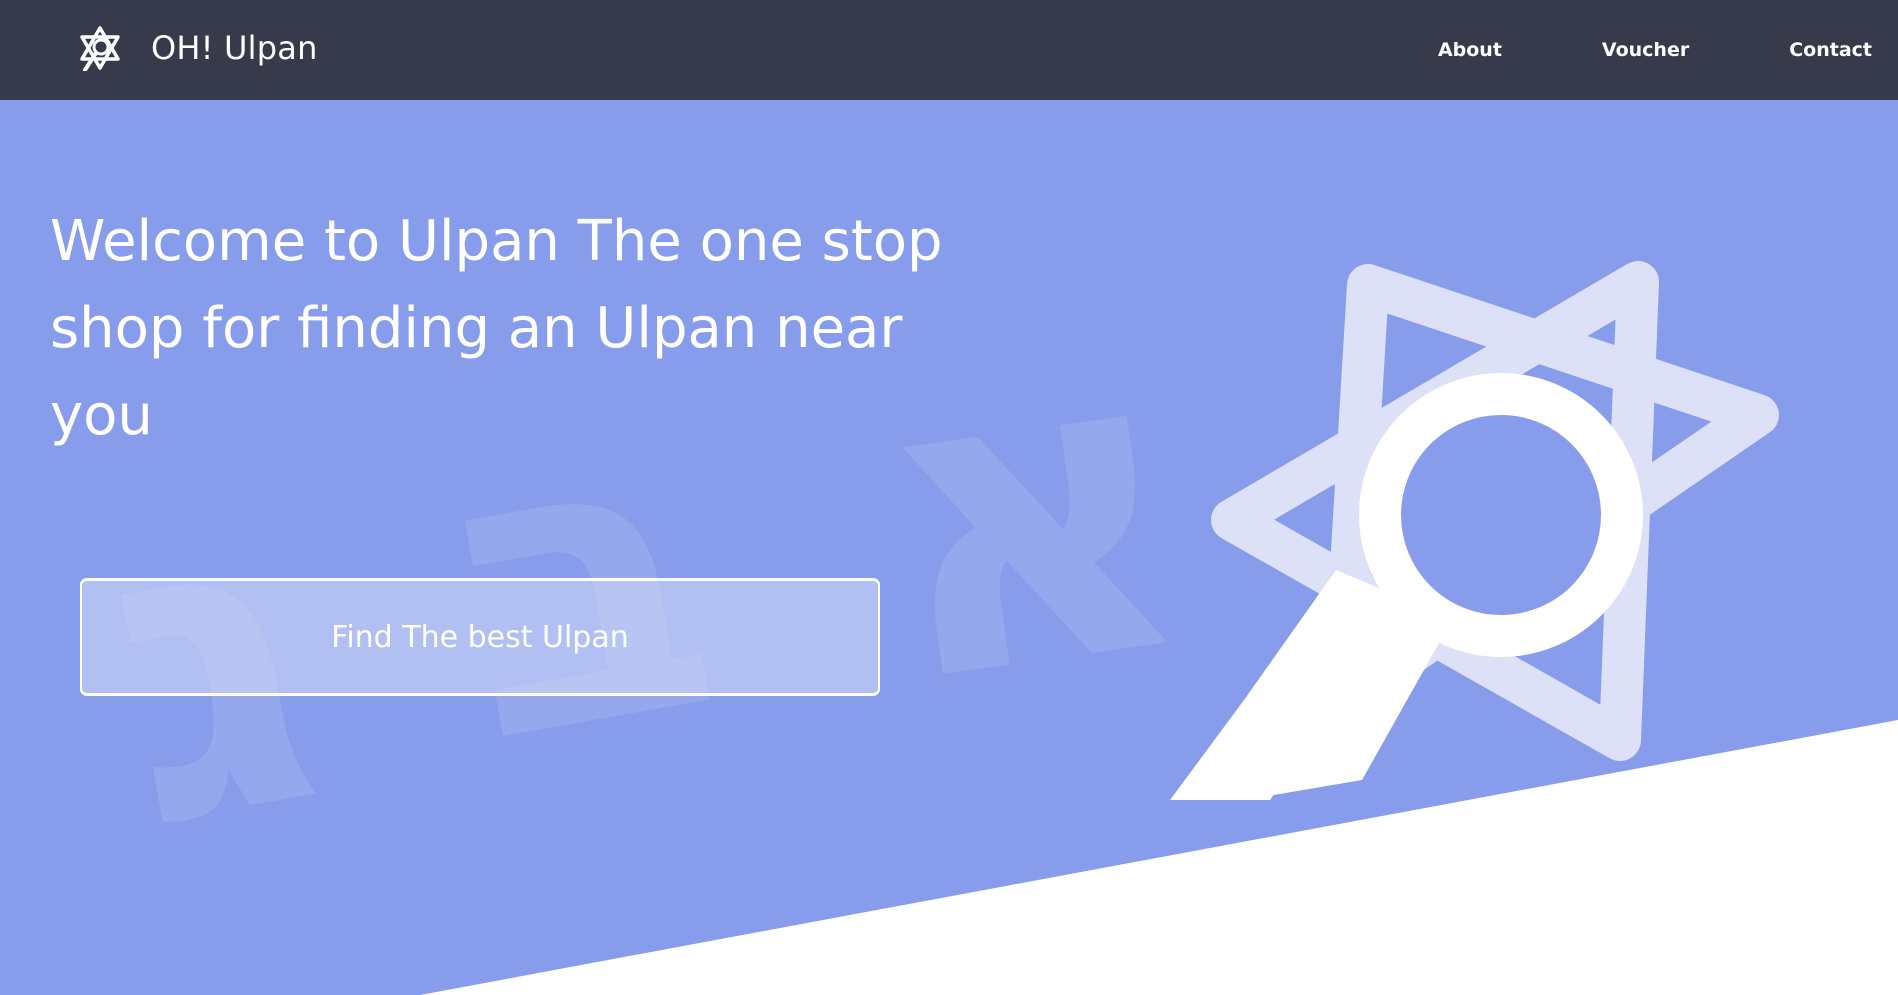 Image resolution: width=1898 pixels, height=995 pixels. What do you see at coordinates (1830, 50) in the screenshot?
I see `nav-link-contact: Contact` at bounding box center [1830, 50].